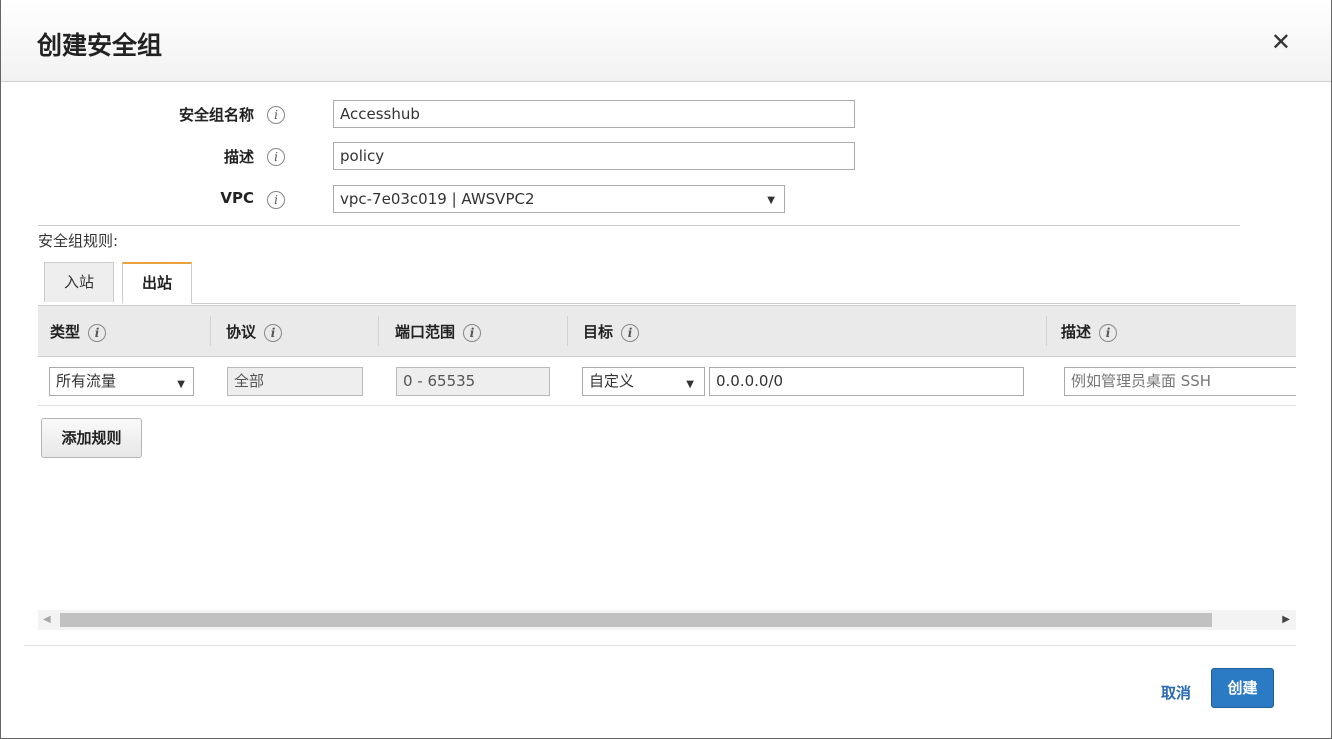 The height and width of the screenshot is (739, 1332). Describe the element at coordinates (559, 199) in the screenshot. I see `vpc-select: vpc-7e03c019 | AWSVPC2 ▼` at that location.